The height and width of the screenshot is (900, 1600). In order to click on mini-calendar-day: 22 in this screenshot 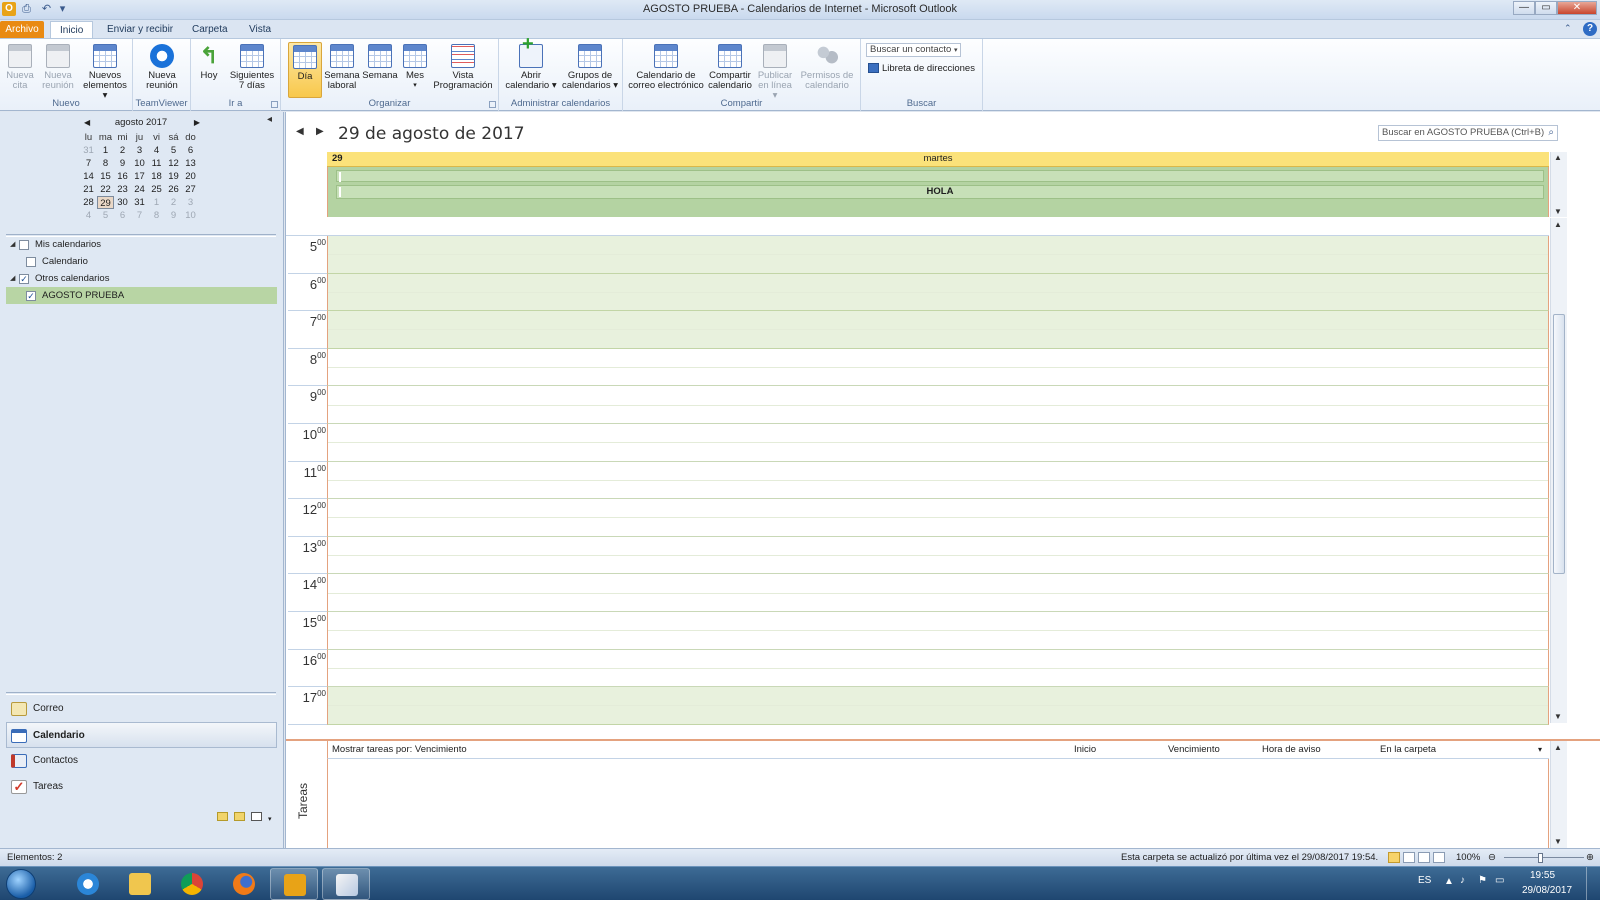, I will do `click(105, 189)`.